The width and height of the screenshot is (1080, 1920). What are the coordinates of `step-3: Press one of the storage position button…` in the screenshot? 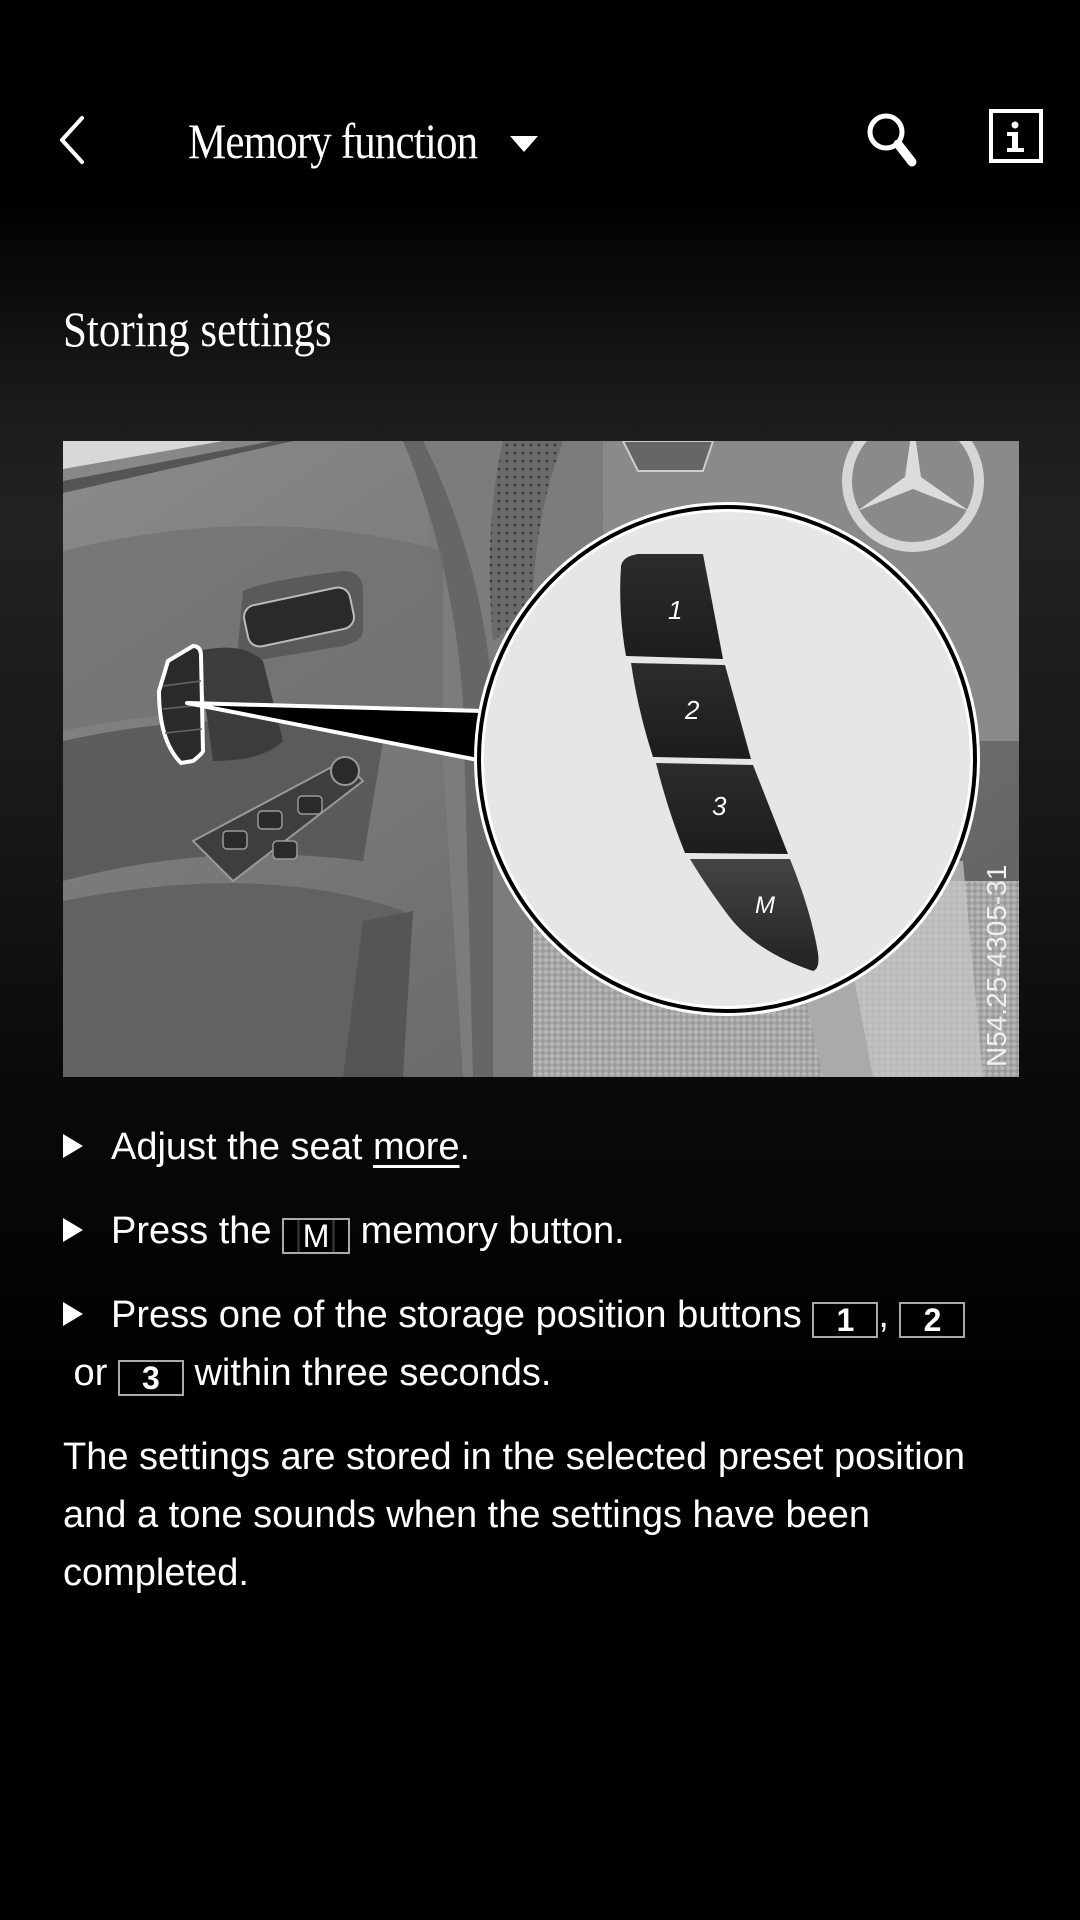 It's located at (543, 1344).